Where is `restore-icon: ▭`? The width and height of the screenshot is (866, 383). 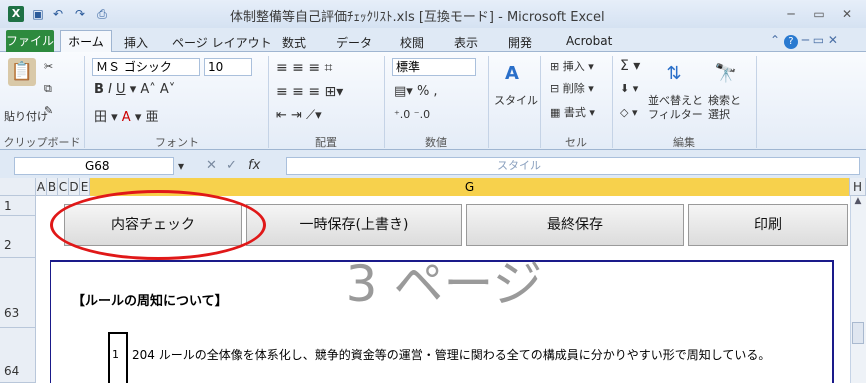 restore-icon: ▭ is located at coordinates (819, 14).